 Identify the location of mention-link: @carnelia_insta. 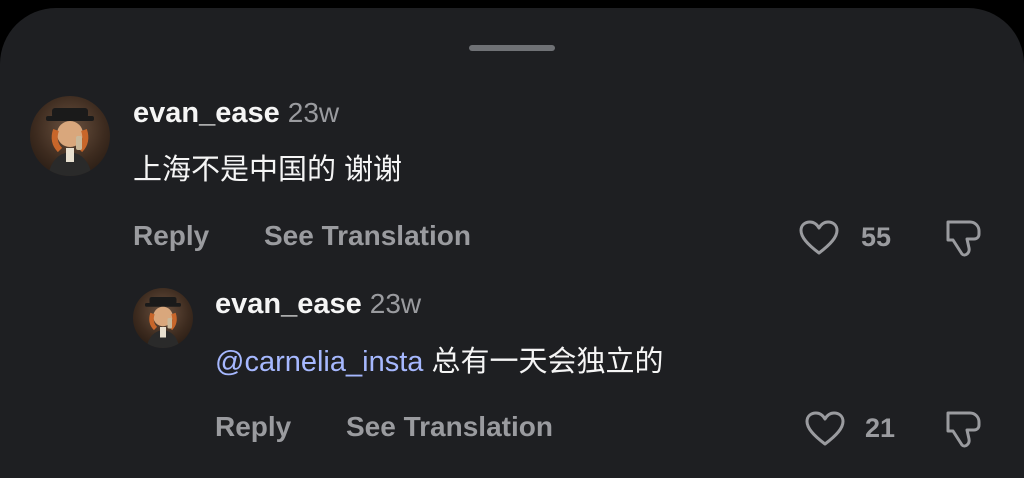
(319, 362).